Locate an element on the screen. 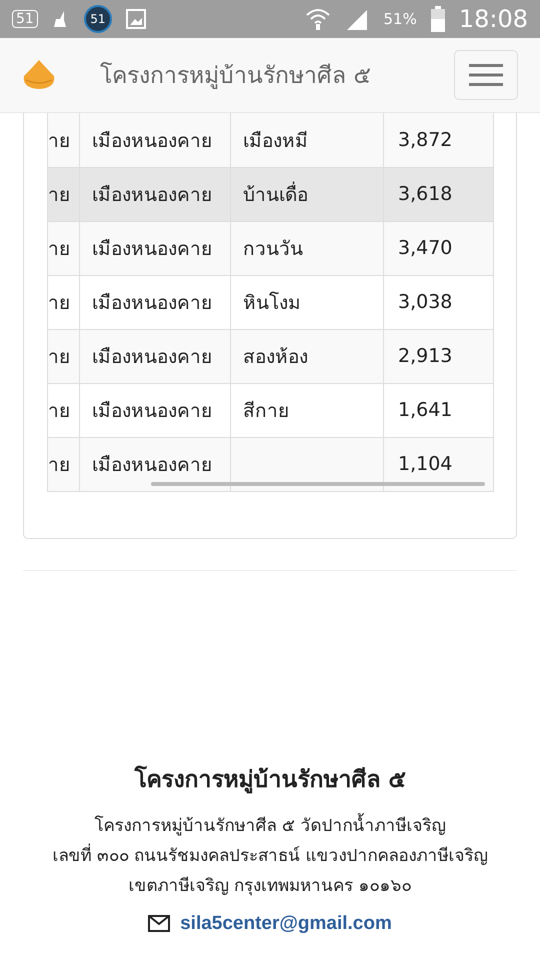  email-link: sila5center@gmail.com is located at coordinates (286, 923).